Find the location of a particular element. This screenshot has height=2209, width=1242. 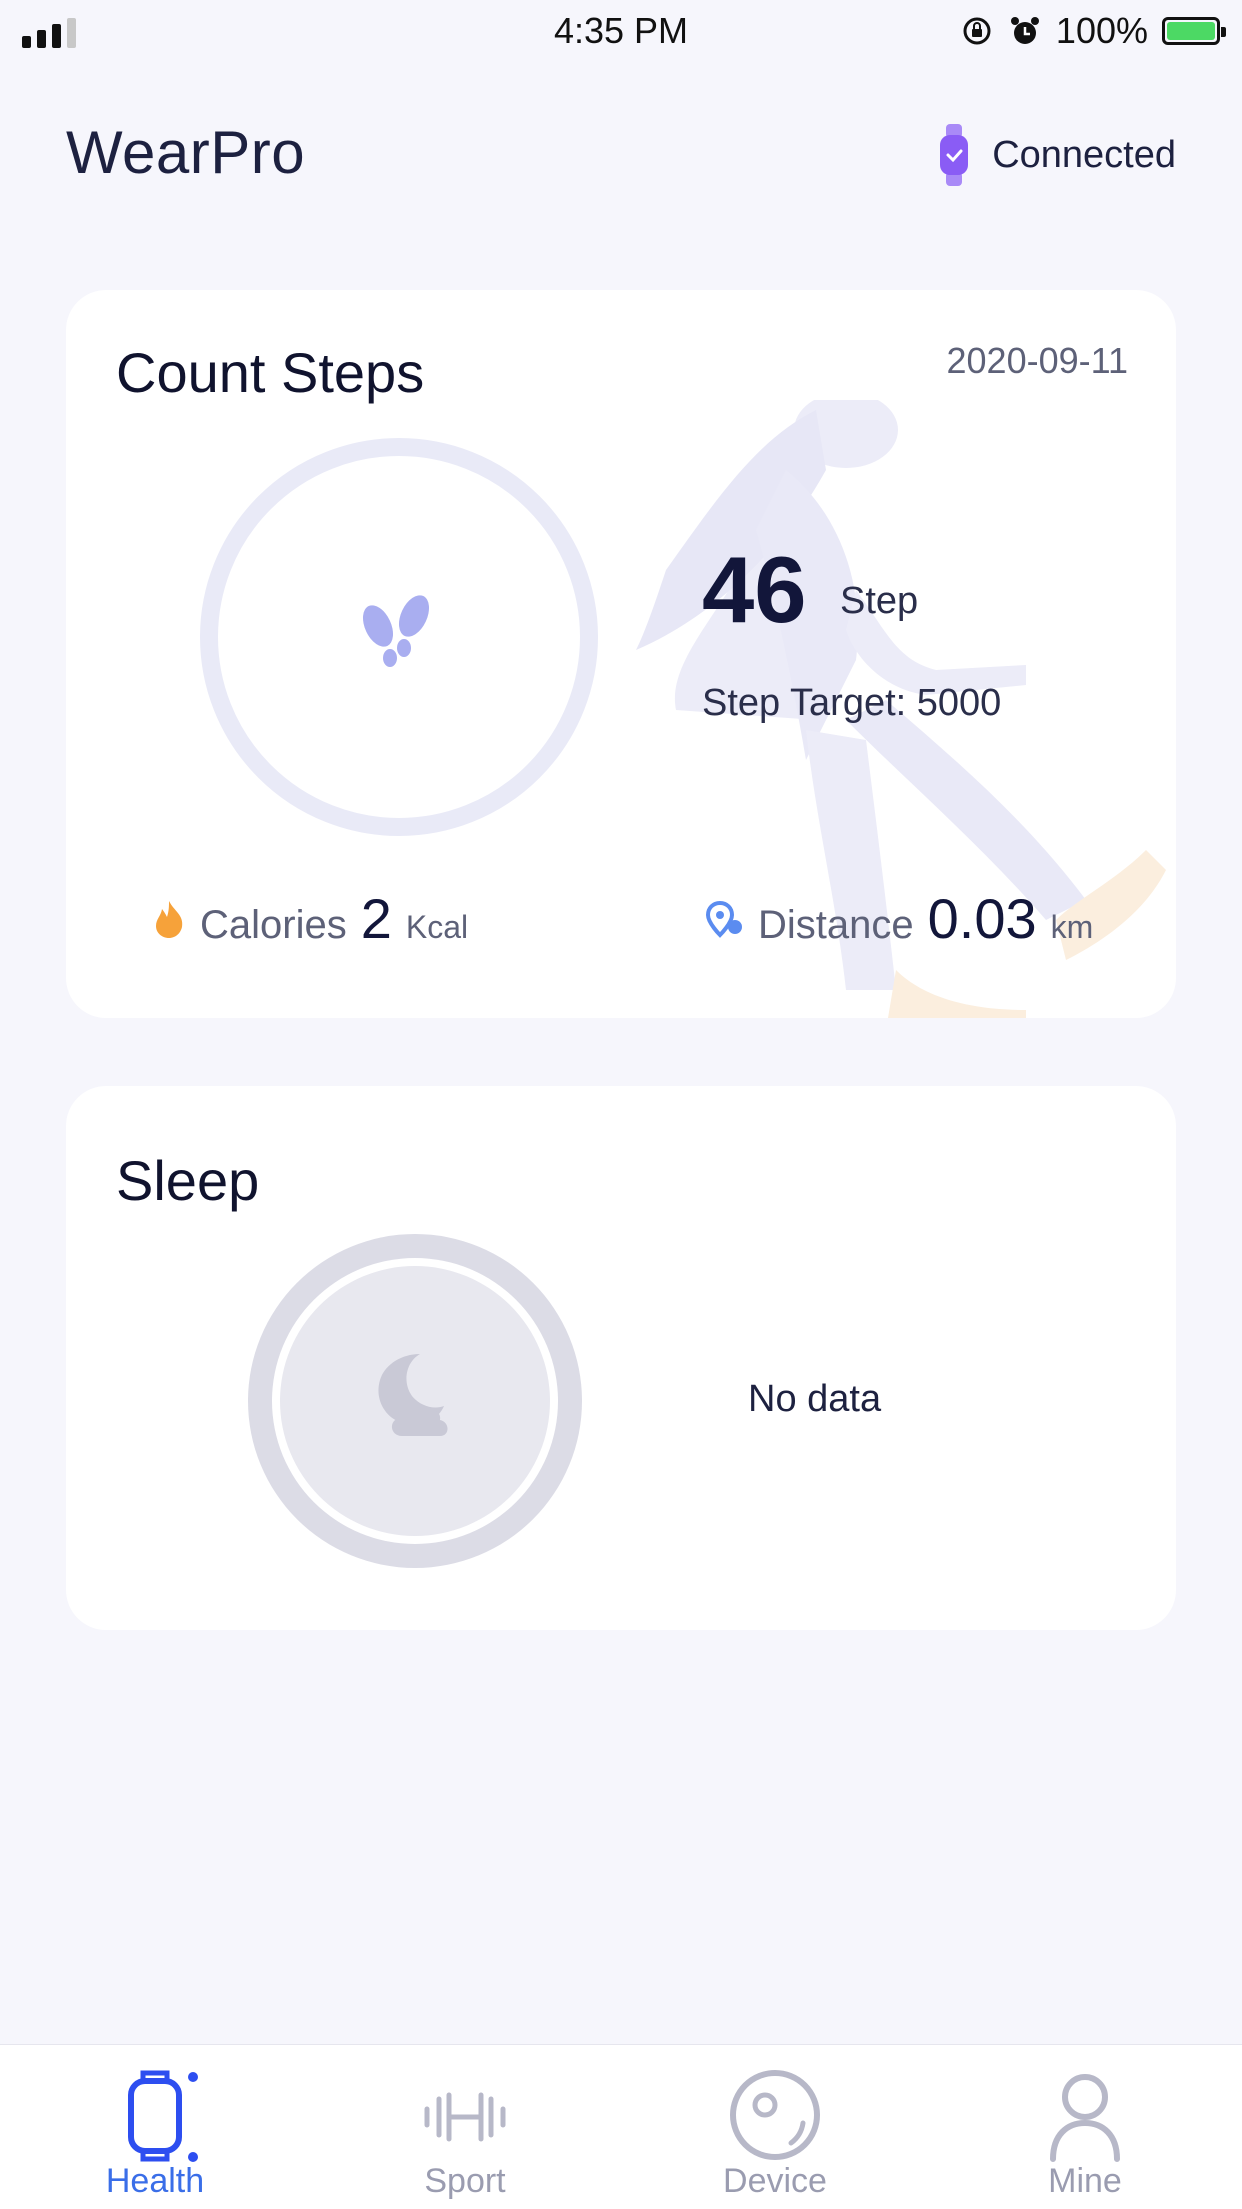

alarm-icon is located at coordinates (1024, 30).